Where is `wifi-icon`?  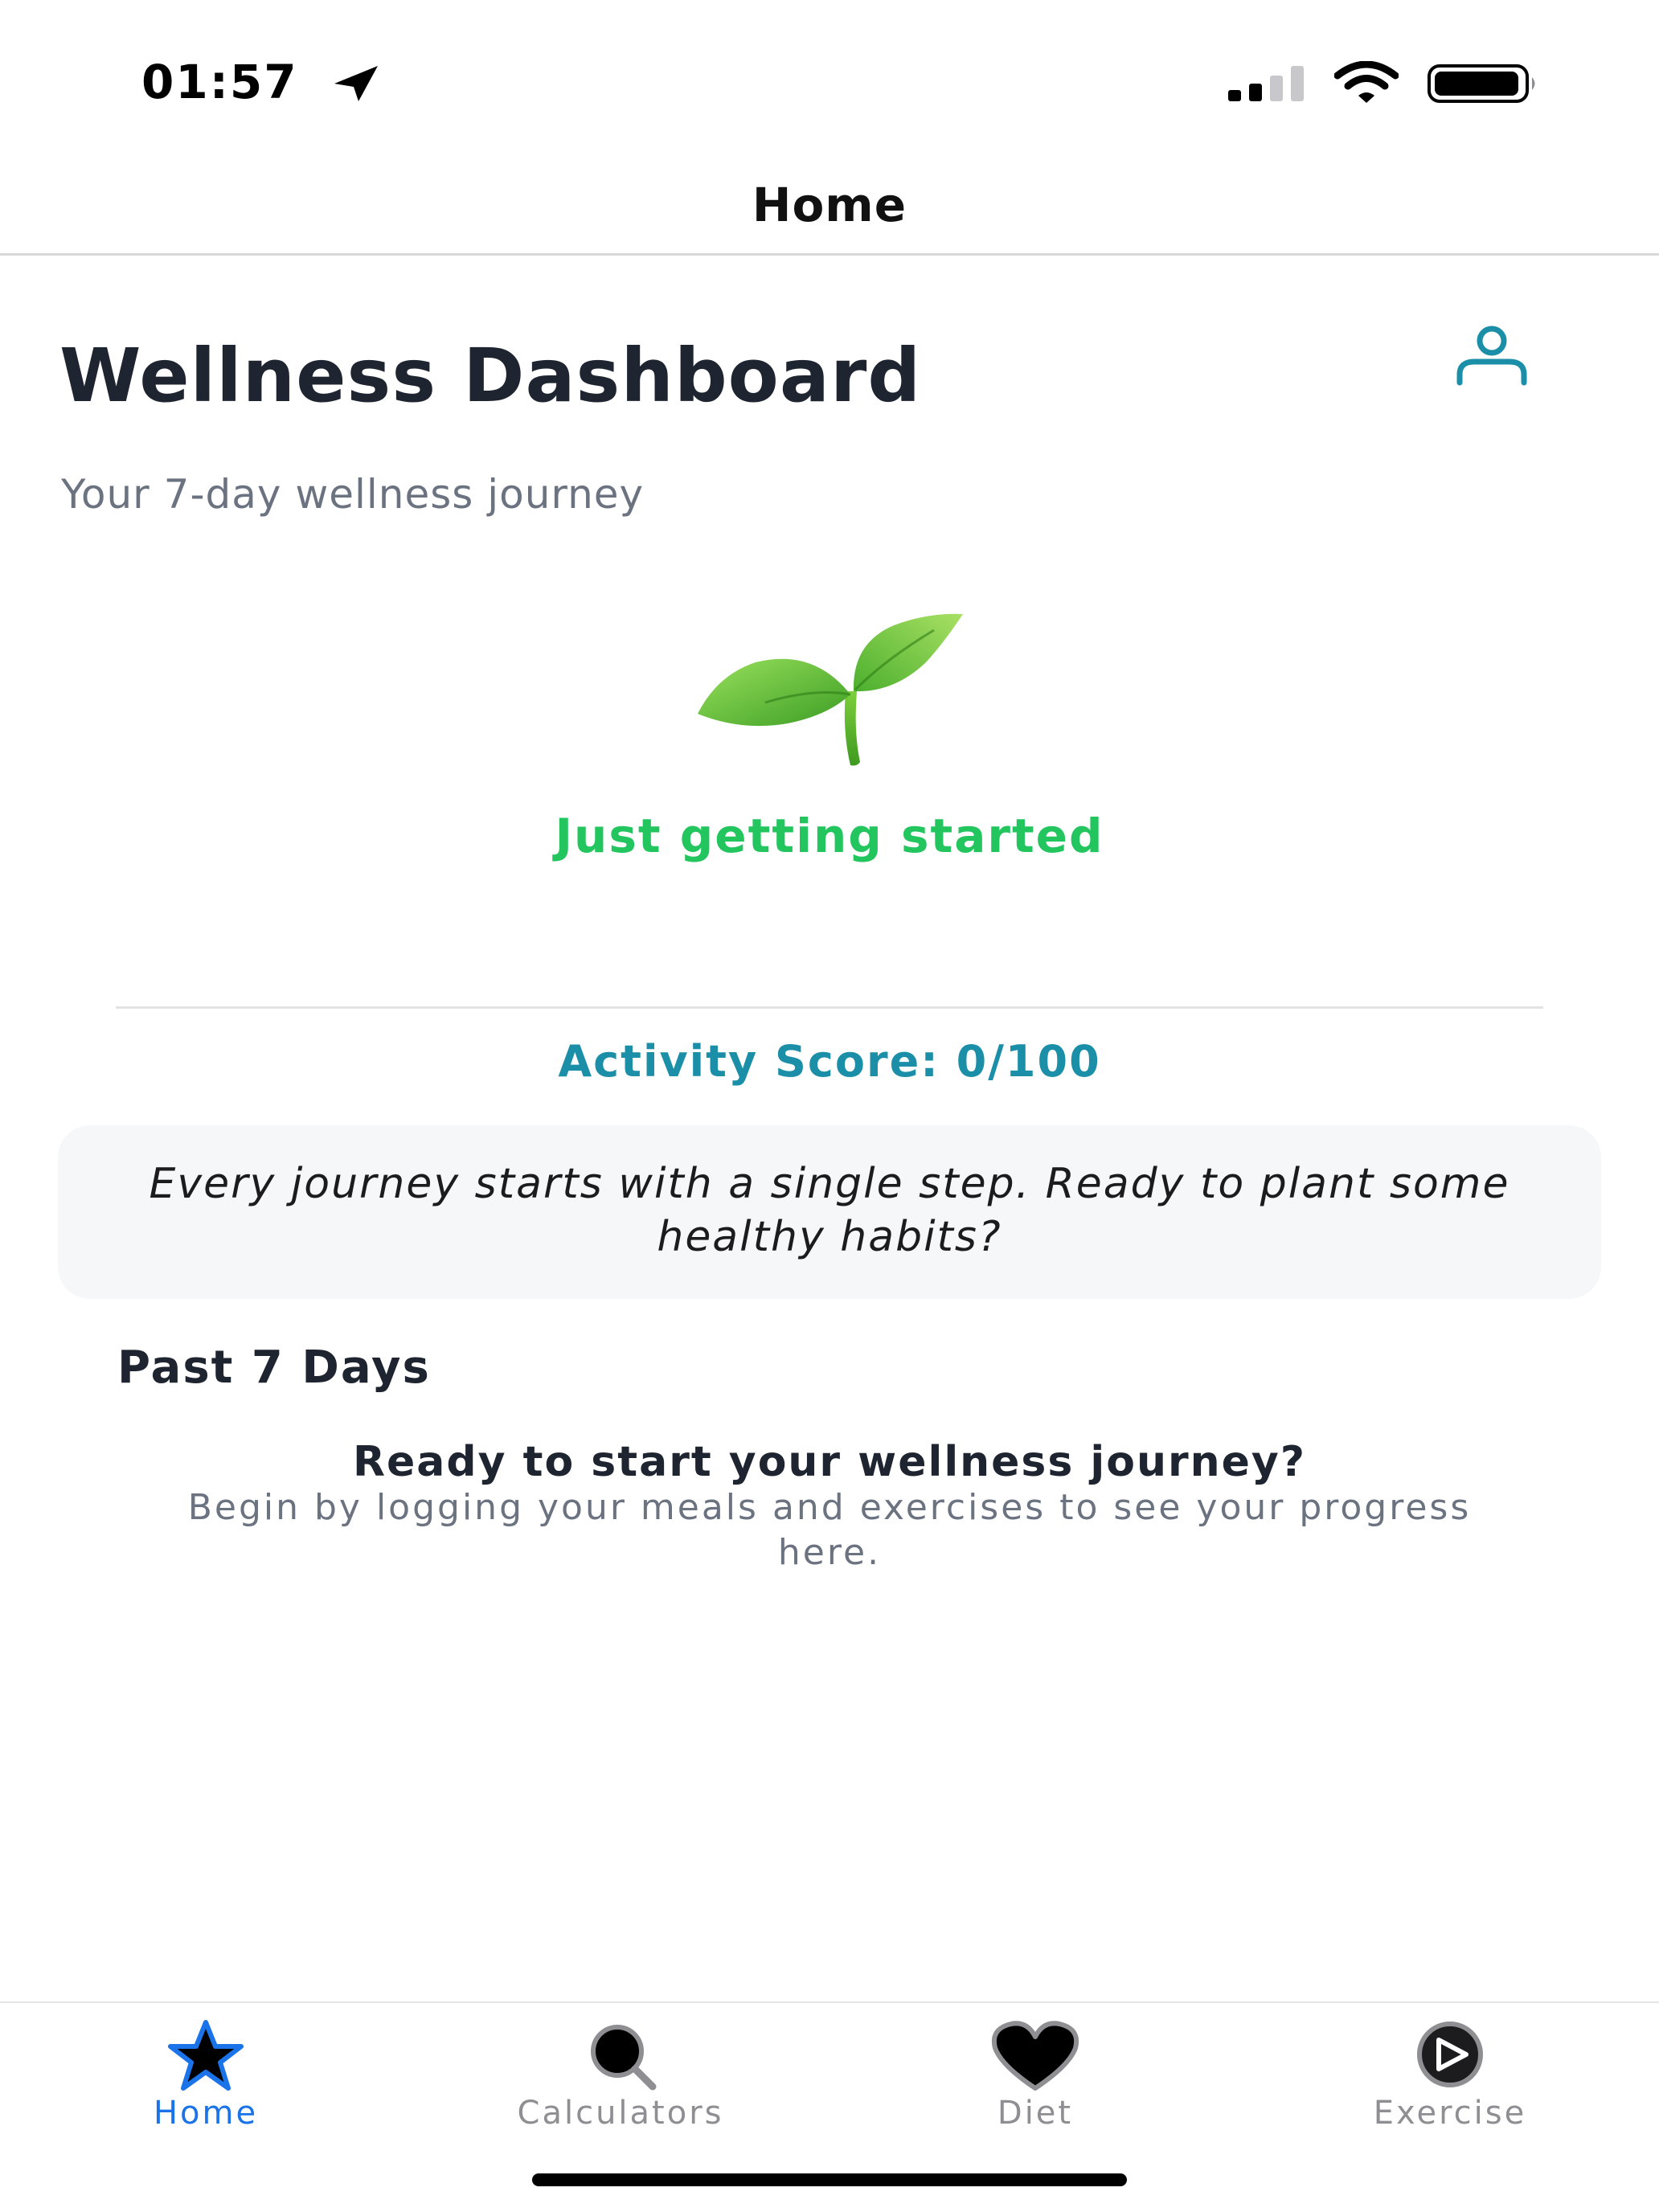 wifi-icon is located at coordinates (1366, 82).